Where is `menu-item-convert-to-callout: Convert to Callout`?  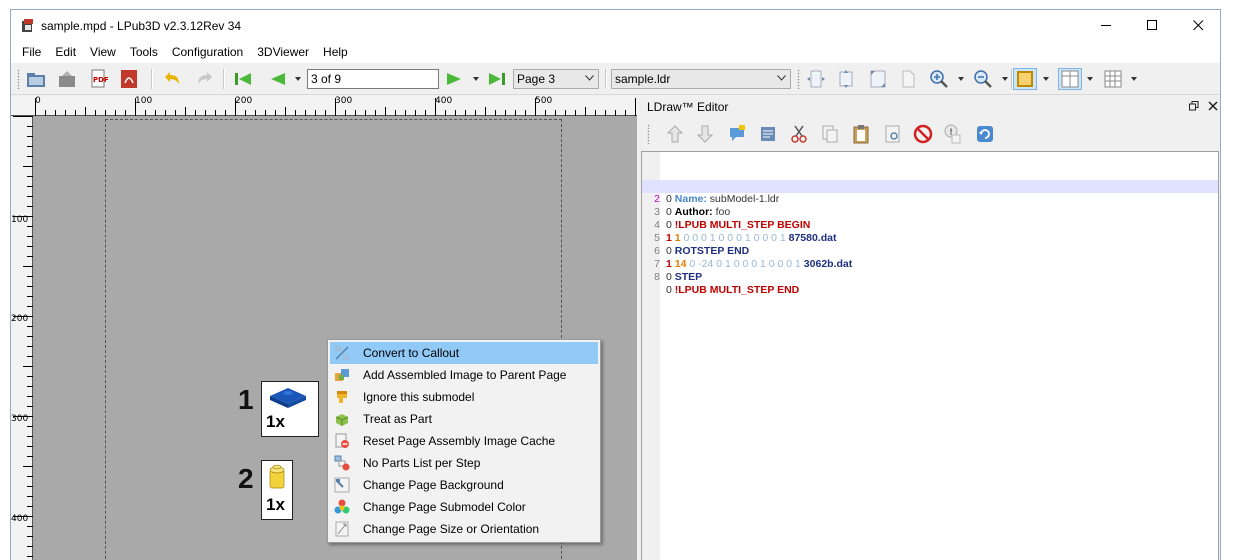
menu-item-convert-to-callout: Convert to Callout is located at coordinates (464, 353).